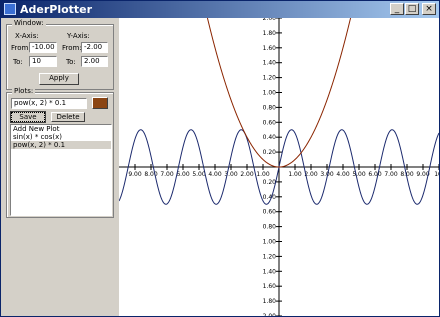  I want to click on list-item-selected: pow(x, 2) * 0.1, so click(61, 145).